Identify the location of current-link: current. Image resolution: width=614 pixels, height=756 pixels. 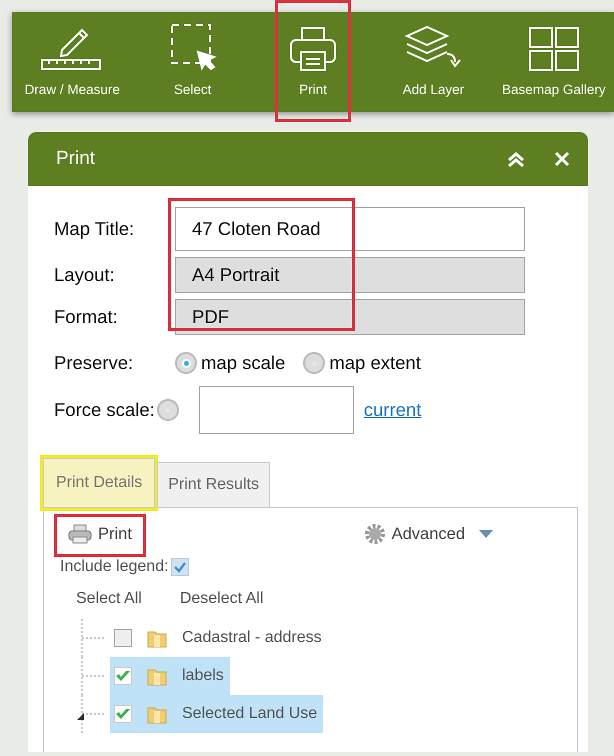
(393, 410).